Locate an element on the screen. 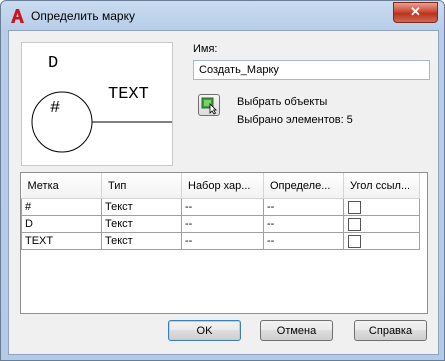 This screenshot has height=361, width=445. window-title: Определить марку is located at coordinates (83, 16).